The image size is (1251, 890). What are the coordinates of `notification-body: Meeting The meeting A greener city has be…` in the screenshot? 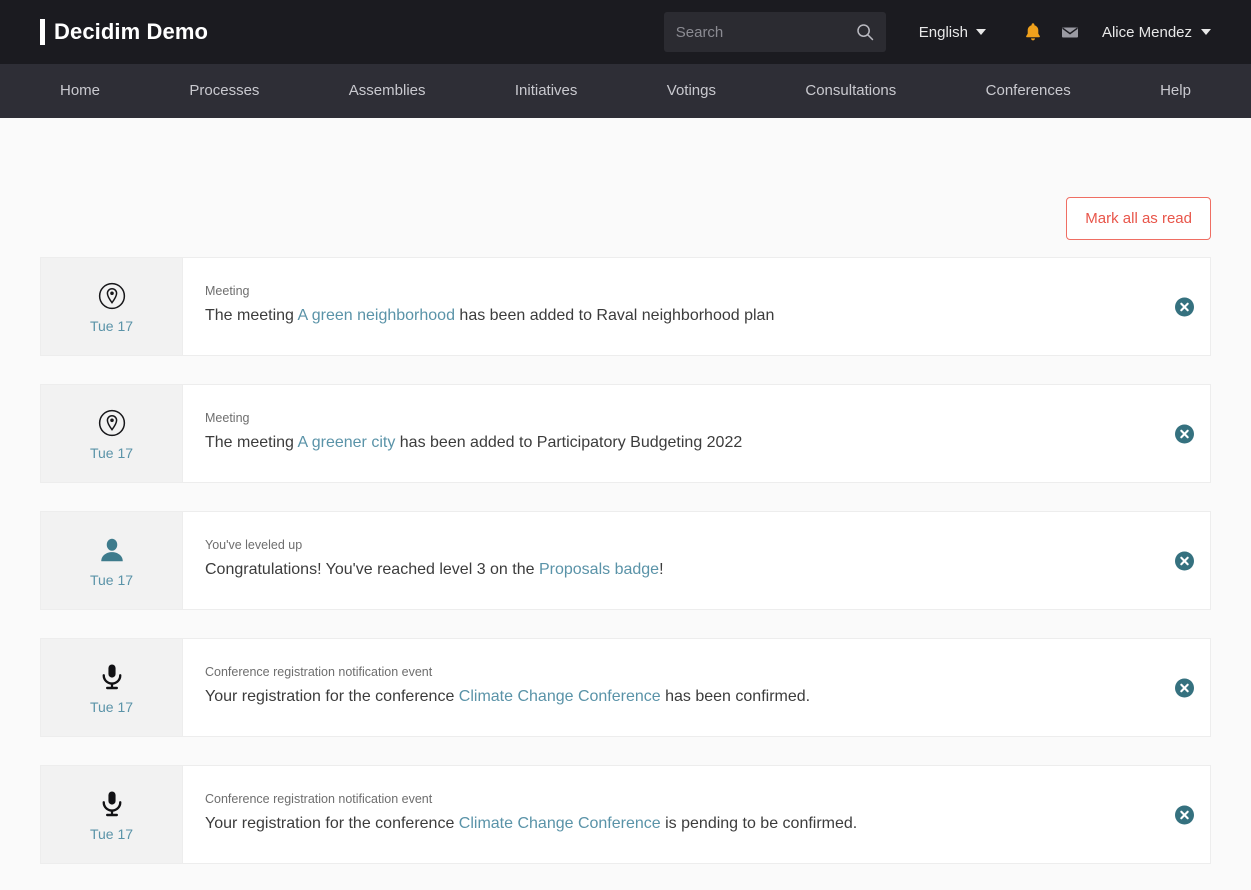 It's located at (696, 433).